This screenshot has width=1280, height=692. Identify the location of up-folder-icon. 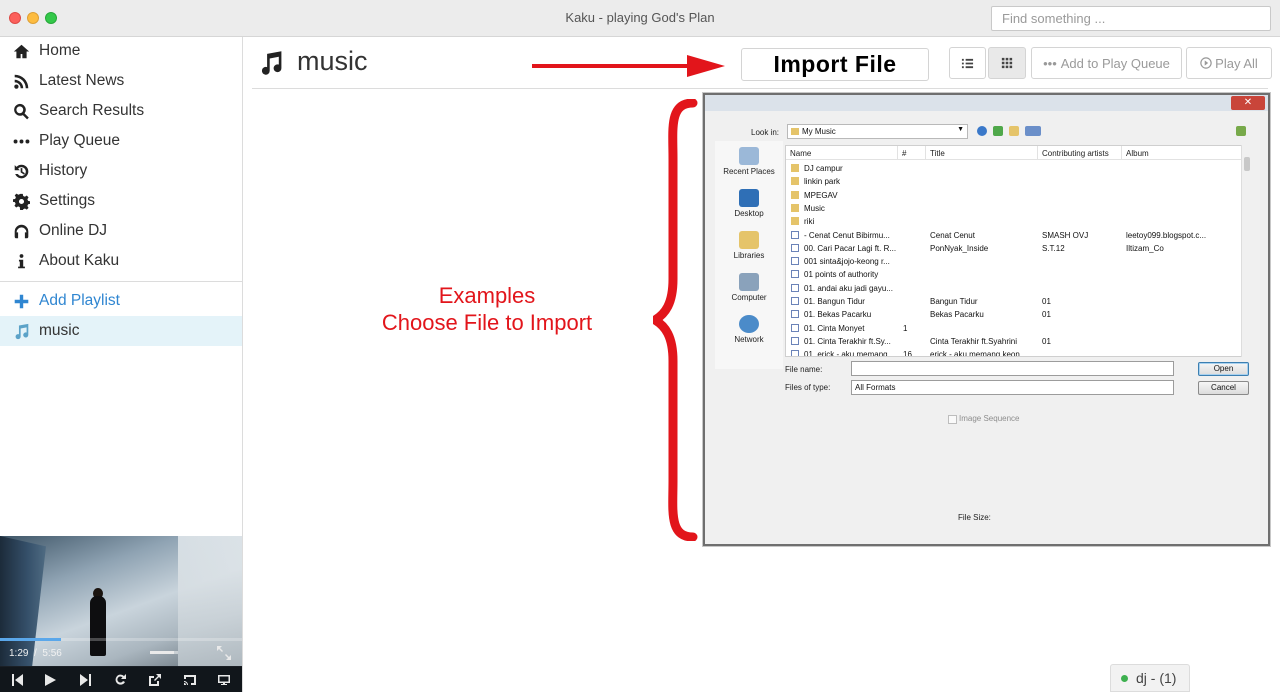
(998, 131).